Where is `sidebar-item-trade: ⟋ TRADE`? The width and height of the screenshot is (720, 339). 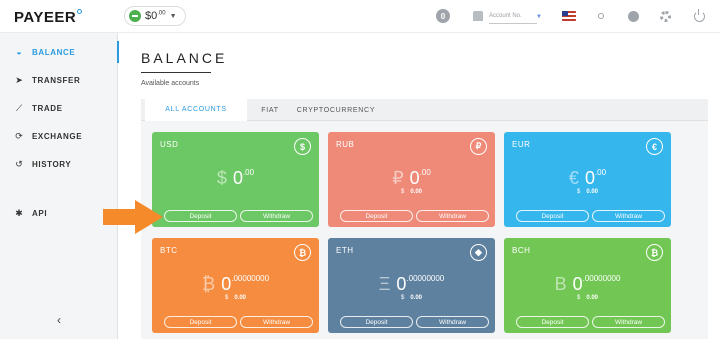 sidebar-item-trade: ⟋ TRADE is located at coordinates (59, 108).